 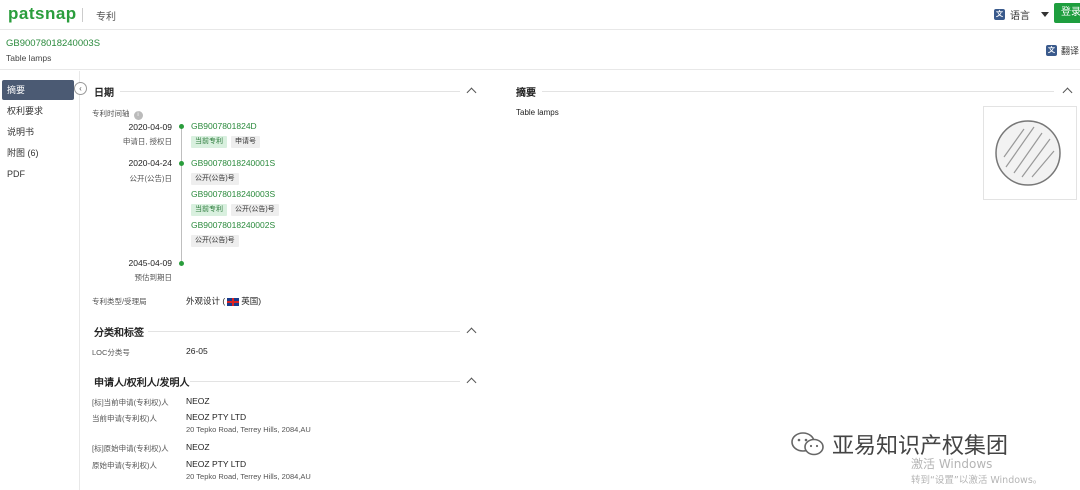 What do you see at coordinates (224, 126) in the screenshot?
I see `patent-number-link: GB9007801824D` at bounding box center [224, 126].